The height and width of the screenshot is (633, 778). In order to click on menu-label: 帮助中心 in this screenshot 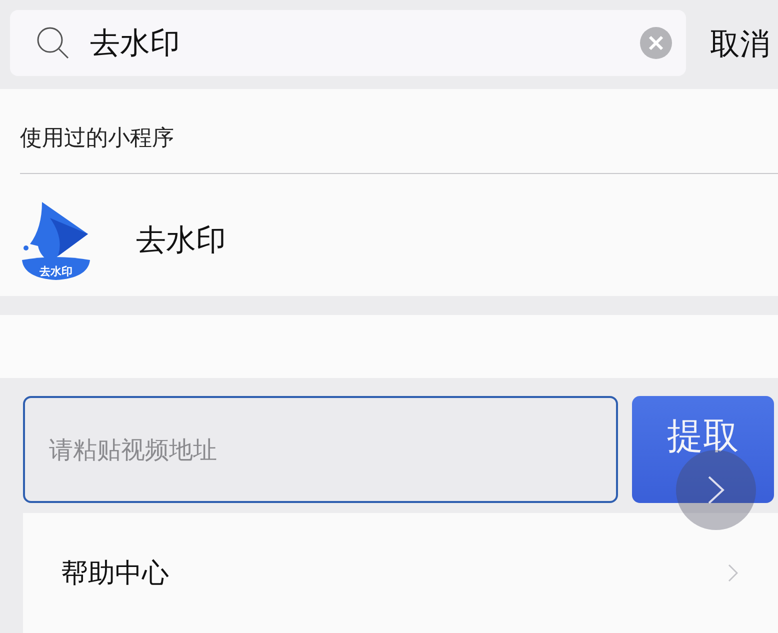, I will do `click(115, 574)`.